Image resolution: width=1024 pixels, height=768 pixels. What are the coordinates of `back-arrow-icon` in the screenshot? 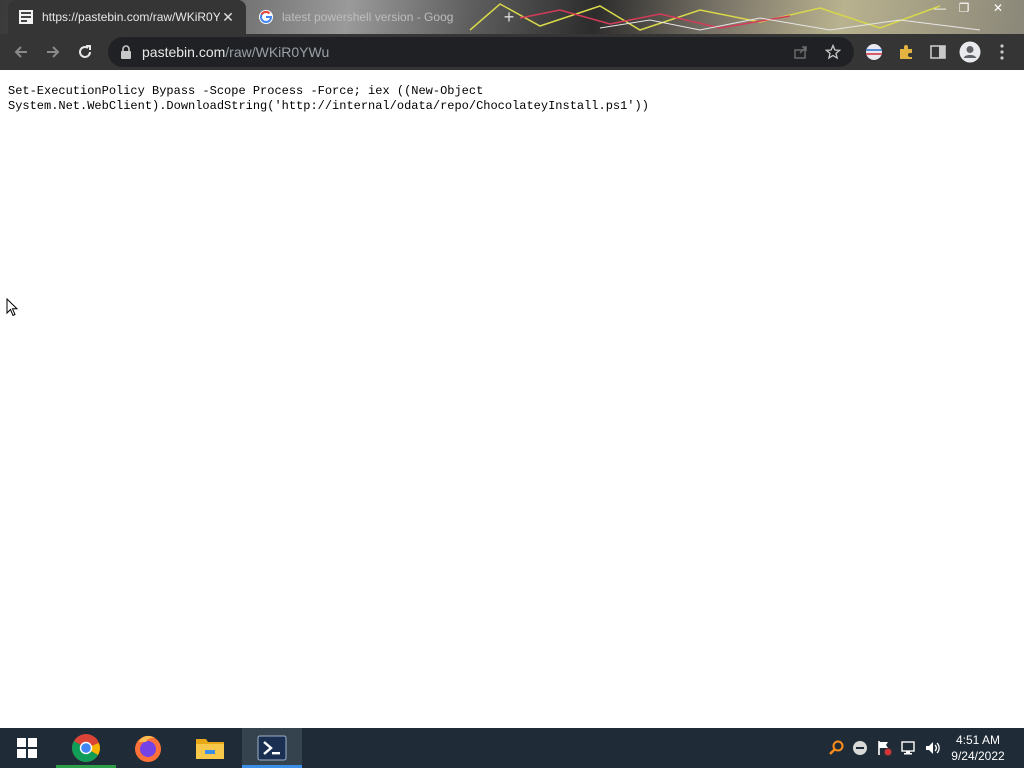 It's located at (20, 52).